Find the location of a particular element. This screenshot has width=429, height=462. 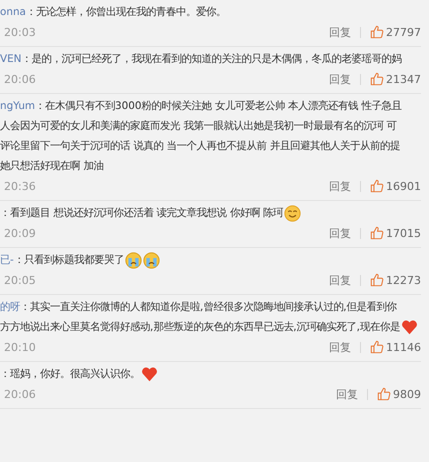

like-count: 17015 is located at coordinates (403, 233).